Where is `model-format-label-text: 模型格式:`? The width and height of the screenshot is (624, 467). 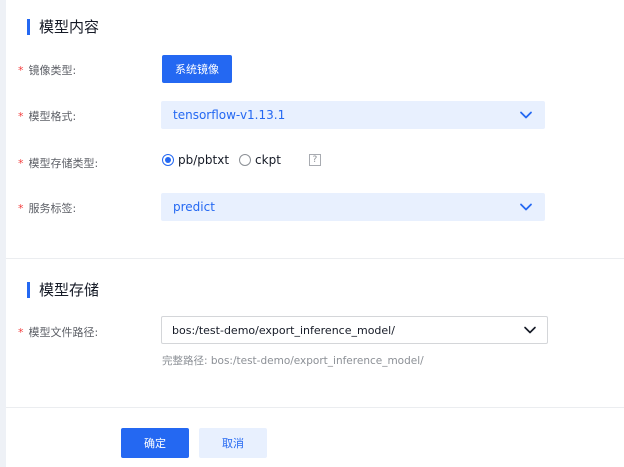
model-format-label-text: 模型格式: is located at coordinates (52, 116).